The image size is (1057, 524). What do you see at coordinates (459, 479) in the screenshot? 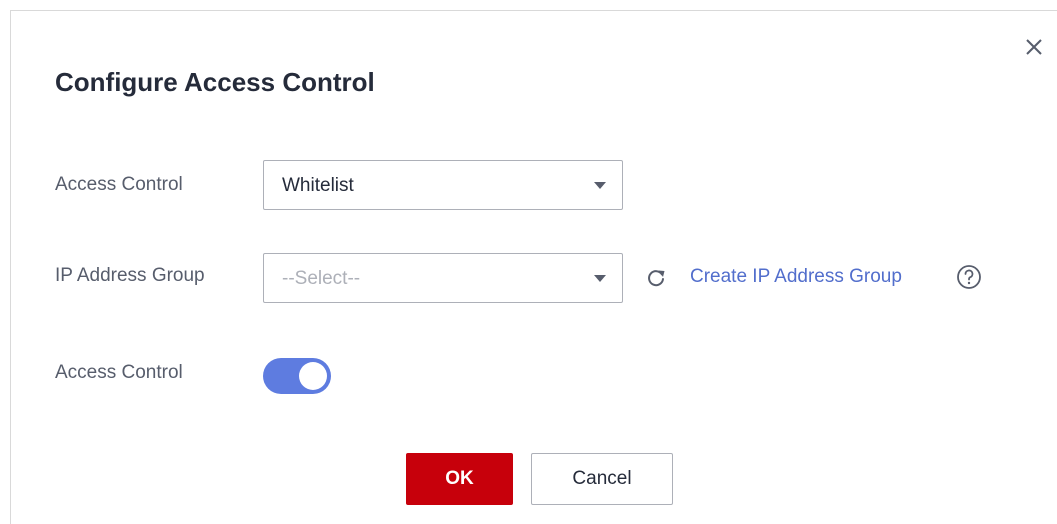
I see `ok-button: OK` at bounding box center [459, 479].